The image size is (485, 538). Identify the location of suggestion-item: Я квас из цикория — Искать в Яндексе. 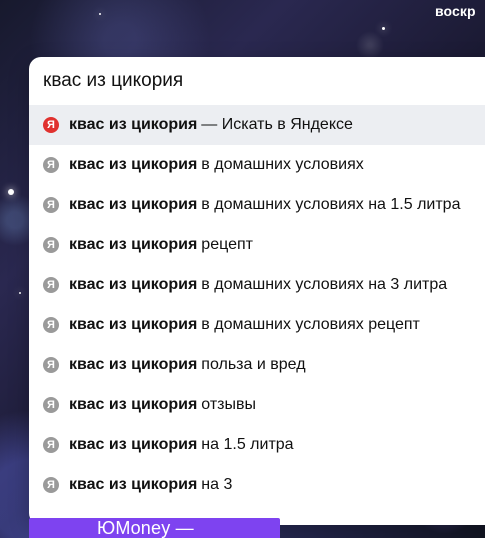
(257, 125).